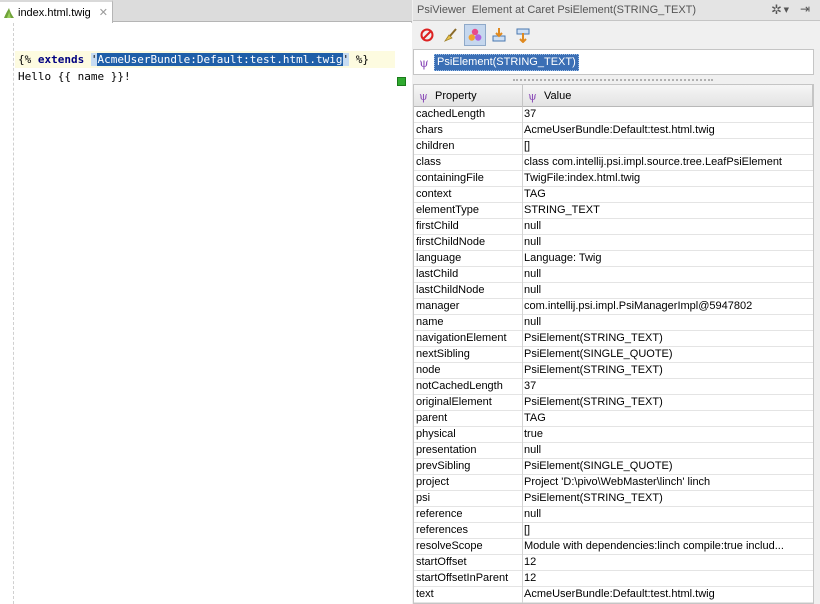 The width and height of the screenshot is (820, 604). Describe the element at coordinates (468, 147) in the screenshot. I see `property-name-cell: children` at that location.